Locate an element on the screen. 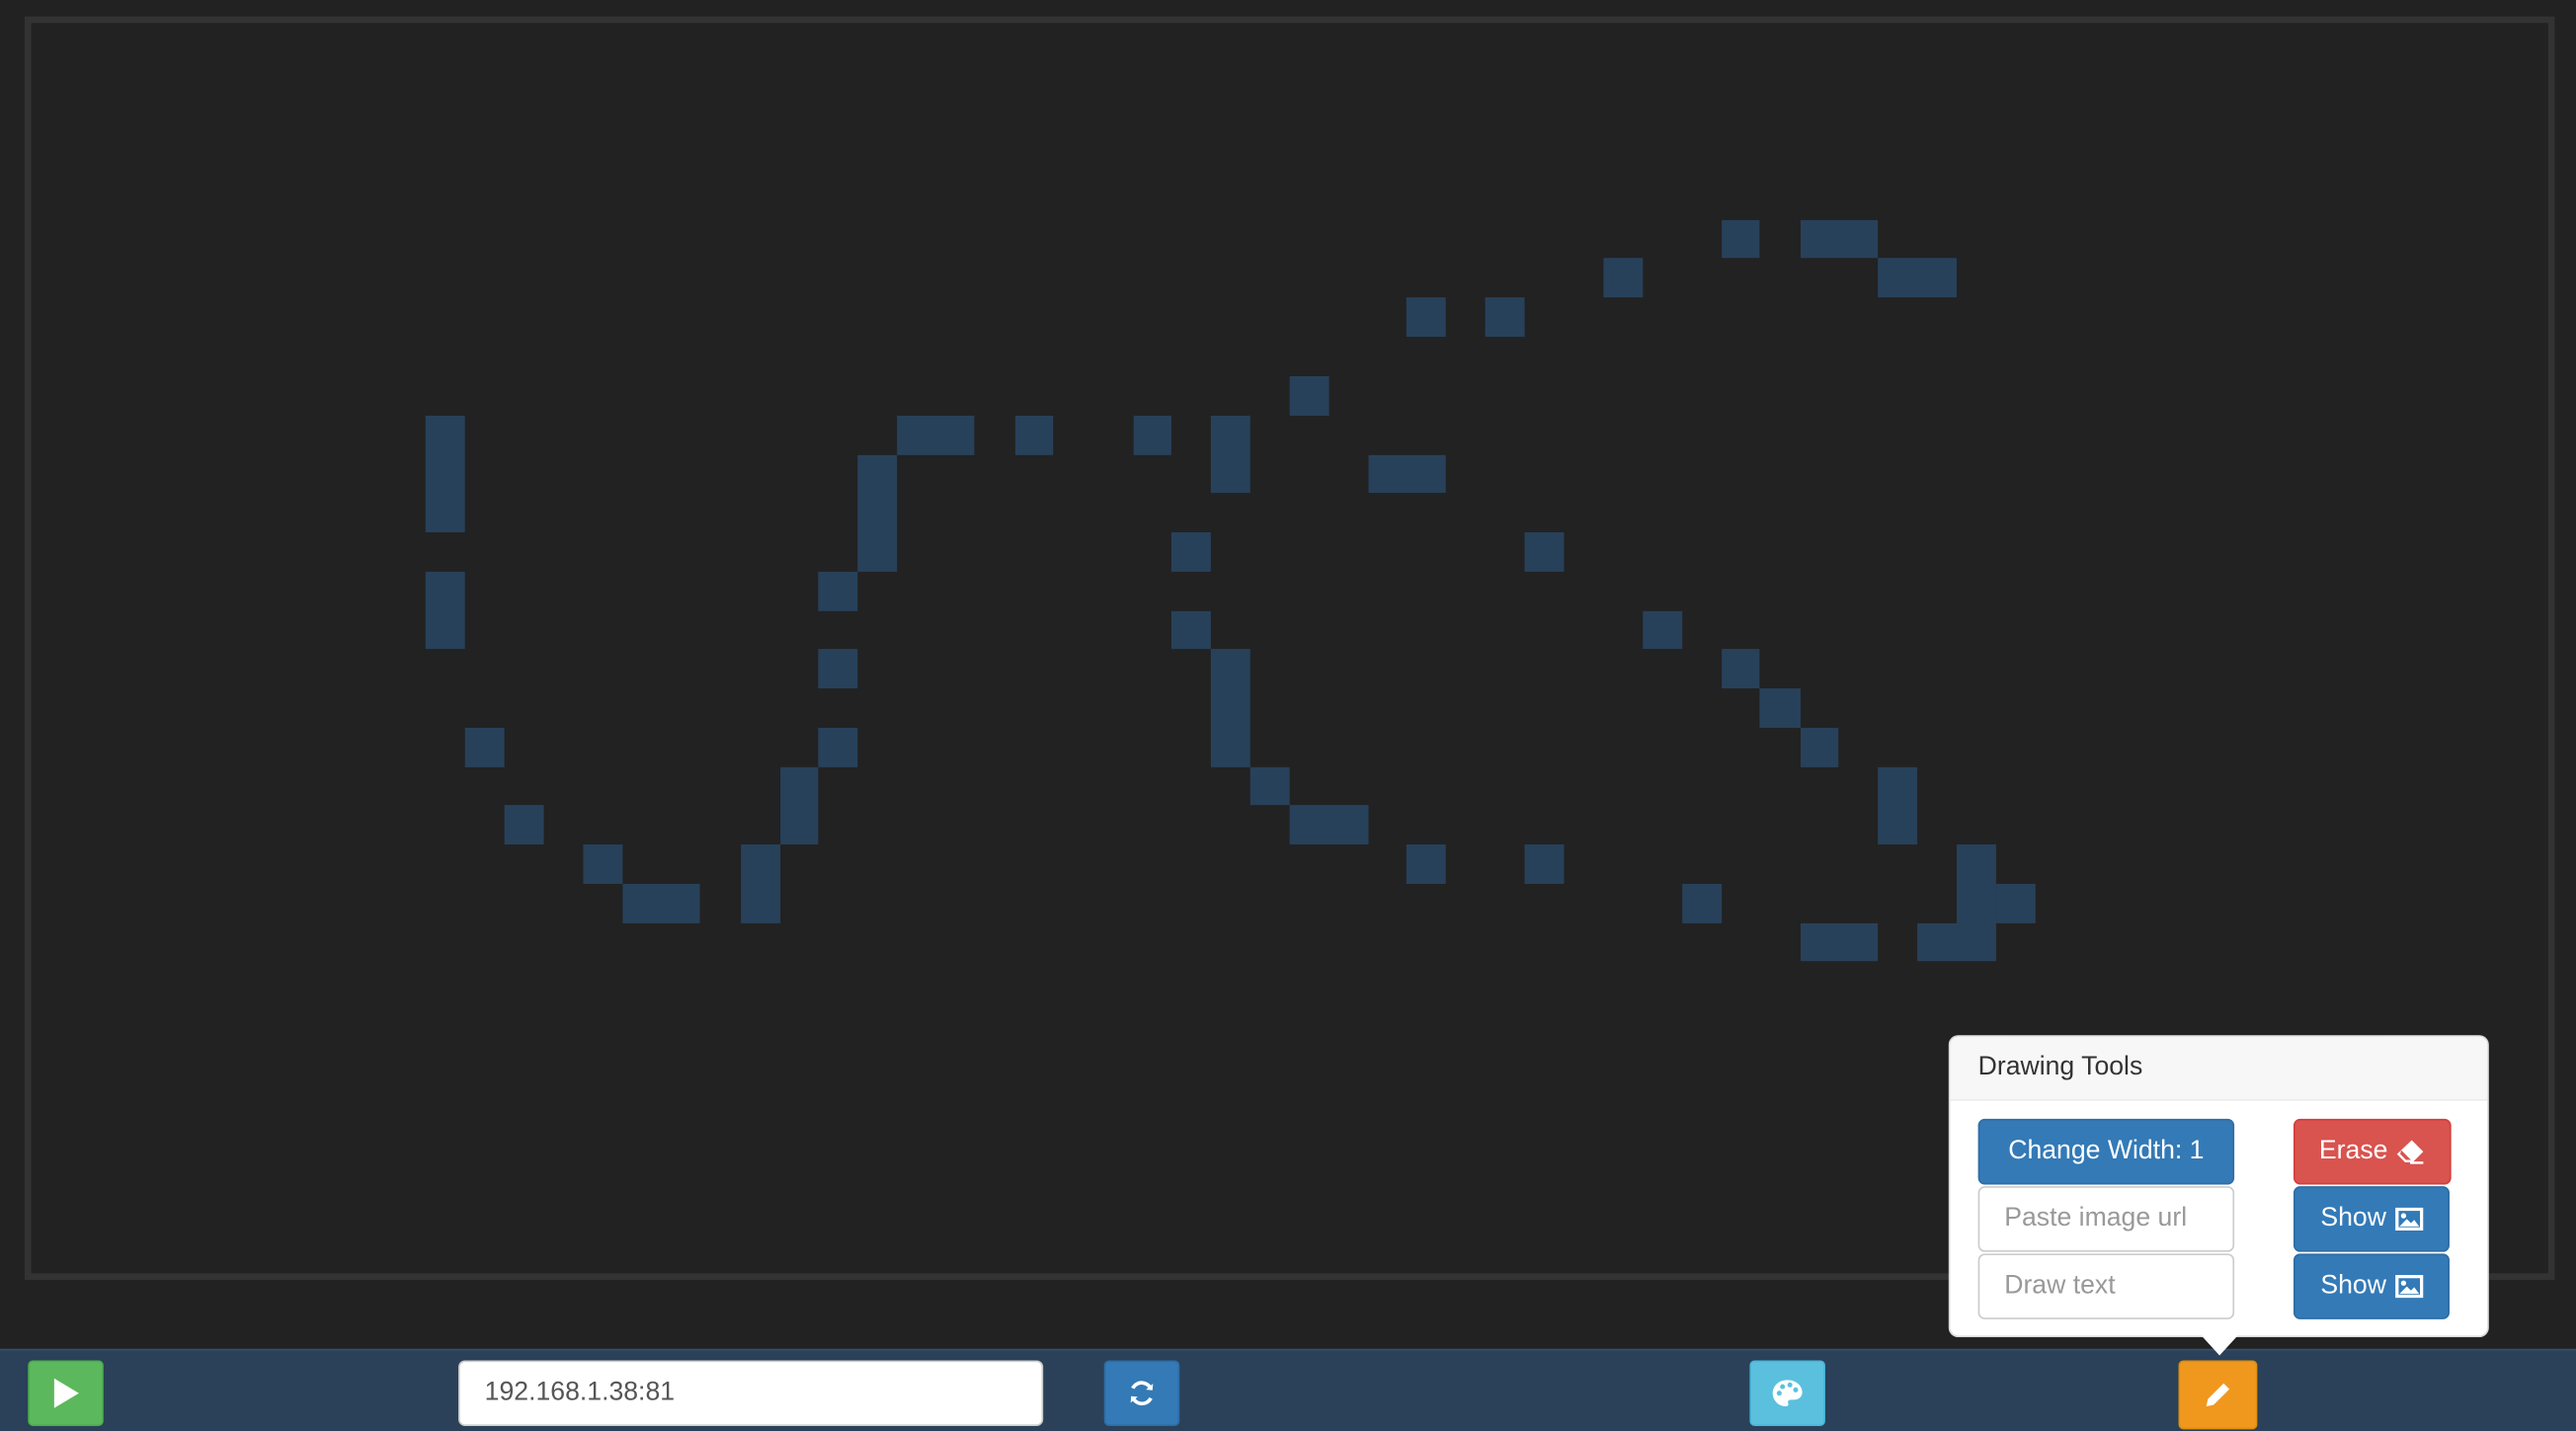 Image resolution: width=2576 pixels, height=1431 pixels. show-image-button: Show is located at coordinates (2371, 1219).